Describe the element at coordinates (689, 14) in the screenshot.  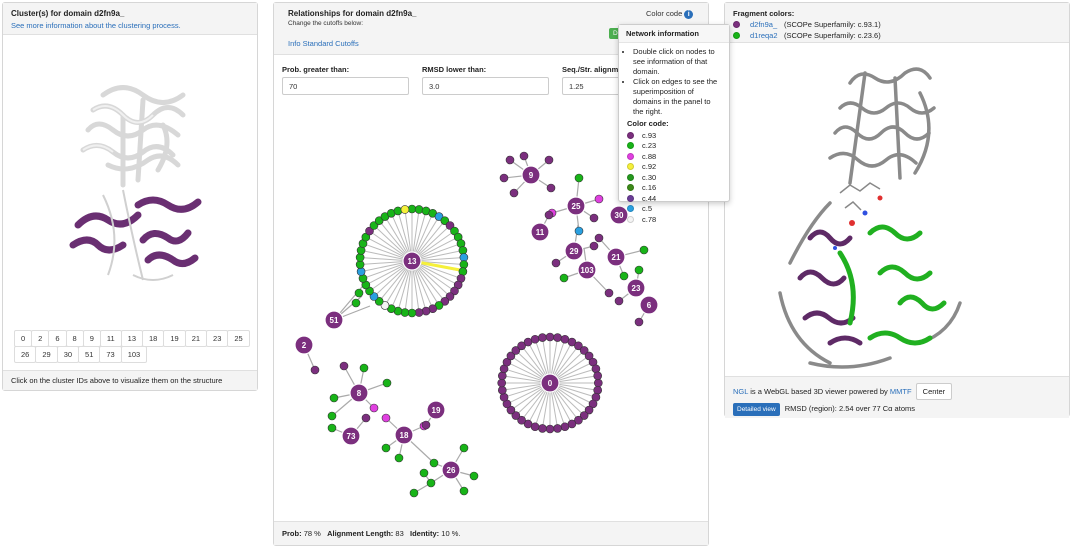
I see `info-icon: i` at that location.